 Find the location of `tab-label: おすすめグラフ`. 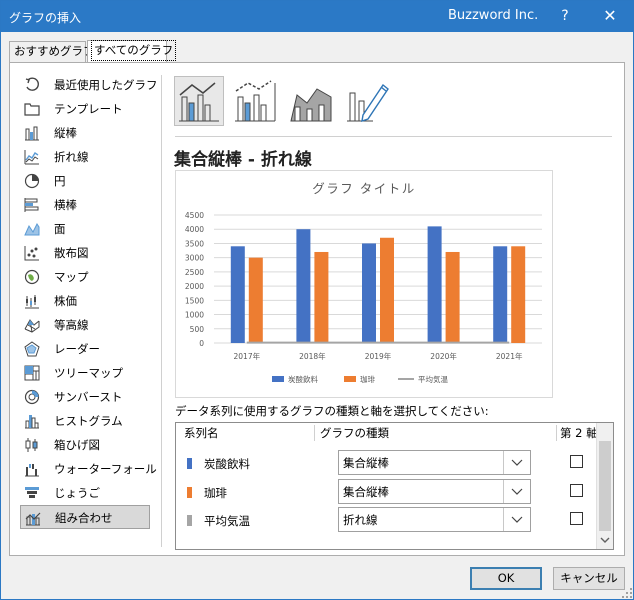

tab-label: おすすめグラフ is located at coordinates (54, 51).